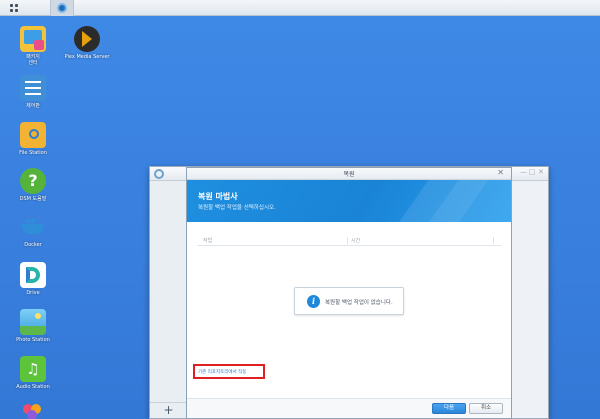 The image size is (600, 419). I want to click on desktop-icon-plex: Plex Media Server, so click(87, 43).